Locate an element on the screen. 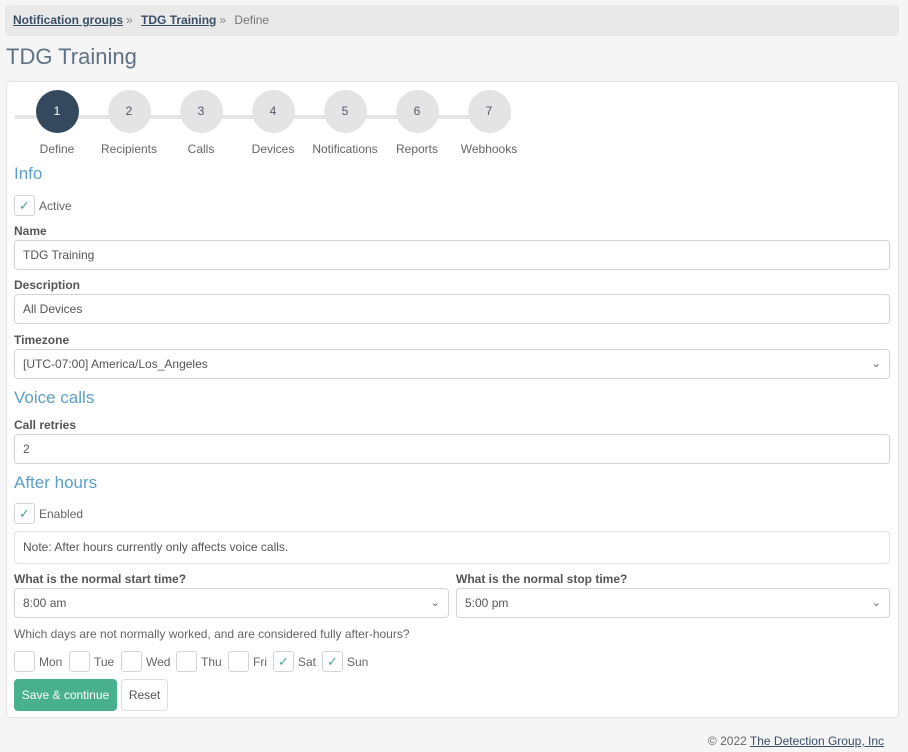 The height and width of the screenshot is (752, 908). step-number: 6 is located at coordinates (417, 111).